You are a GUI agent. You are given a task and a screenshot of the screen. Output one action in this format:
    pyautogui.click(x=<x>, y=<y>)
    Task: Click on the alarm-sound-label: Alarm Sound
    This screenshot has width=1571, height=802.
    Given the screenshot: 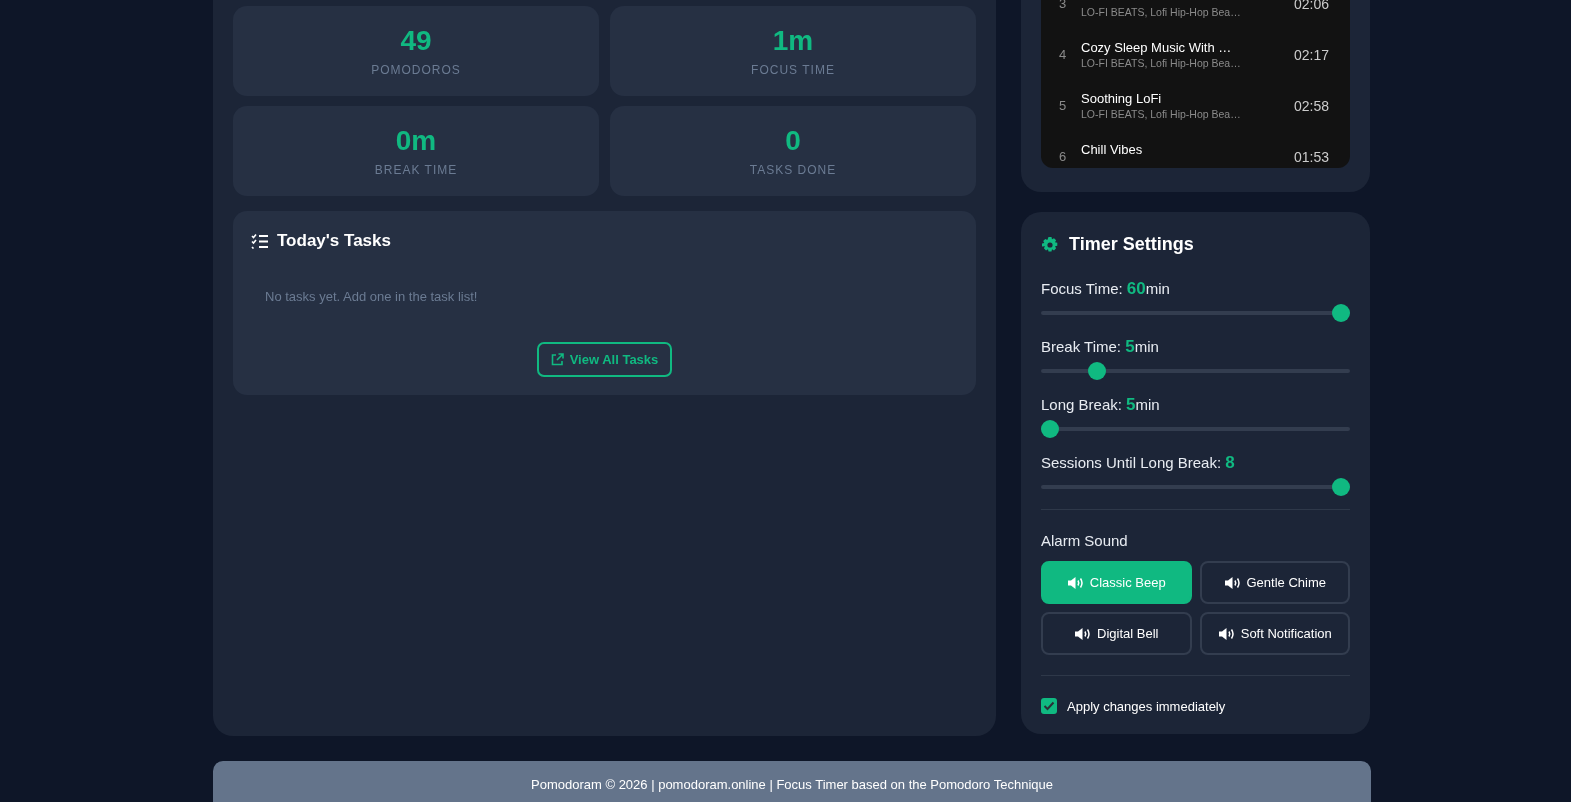 What is the action you would take?
    pyautogui.click(x=1085, y=540)
    